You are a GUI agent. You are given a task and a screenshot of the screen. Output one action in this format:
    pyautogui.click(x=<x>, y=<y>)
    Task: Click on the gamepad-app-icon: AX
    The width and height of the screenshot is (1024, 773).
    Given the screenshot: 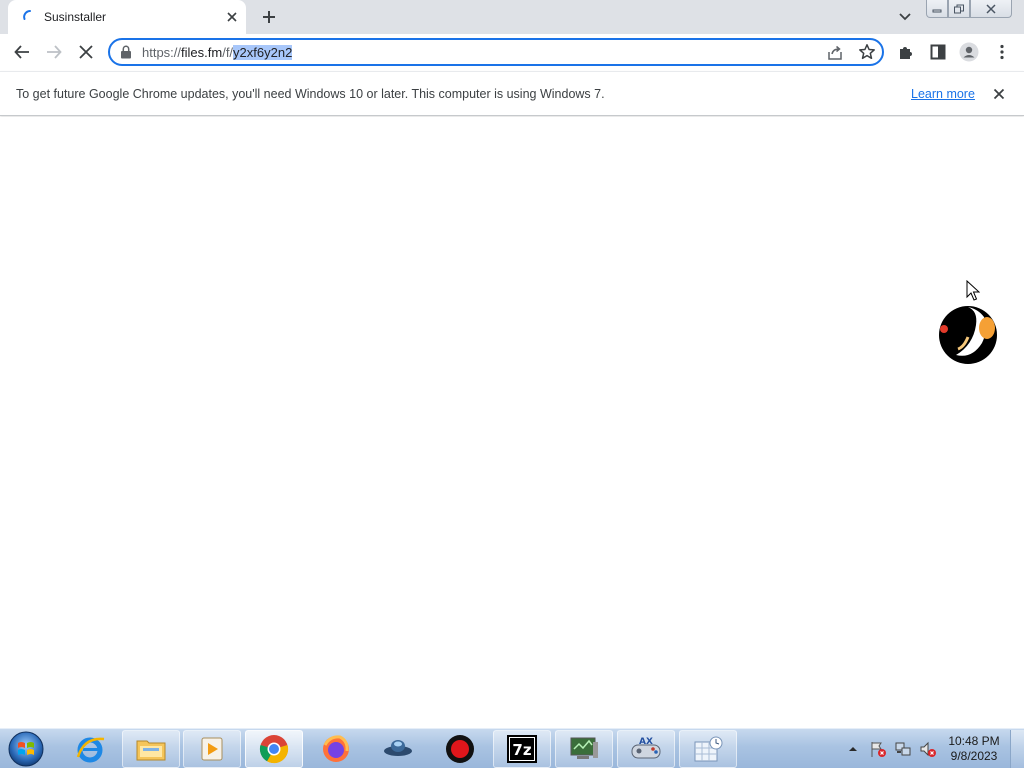 What is the action you would take?
    pyautogui.click(x=646, y=748)
    